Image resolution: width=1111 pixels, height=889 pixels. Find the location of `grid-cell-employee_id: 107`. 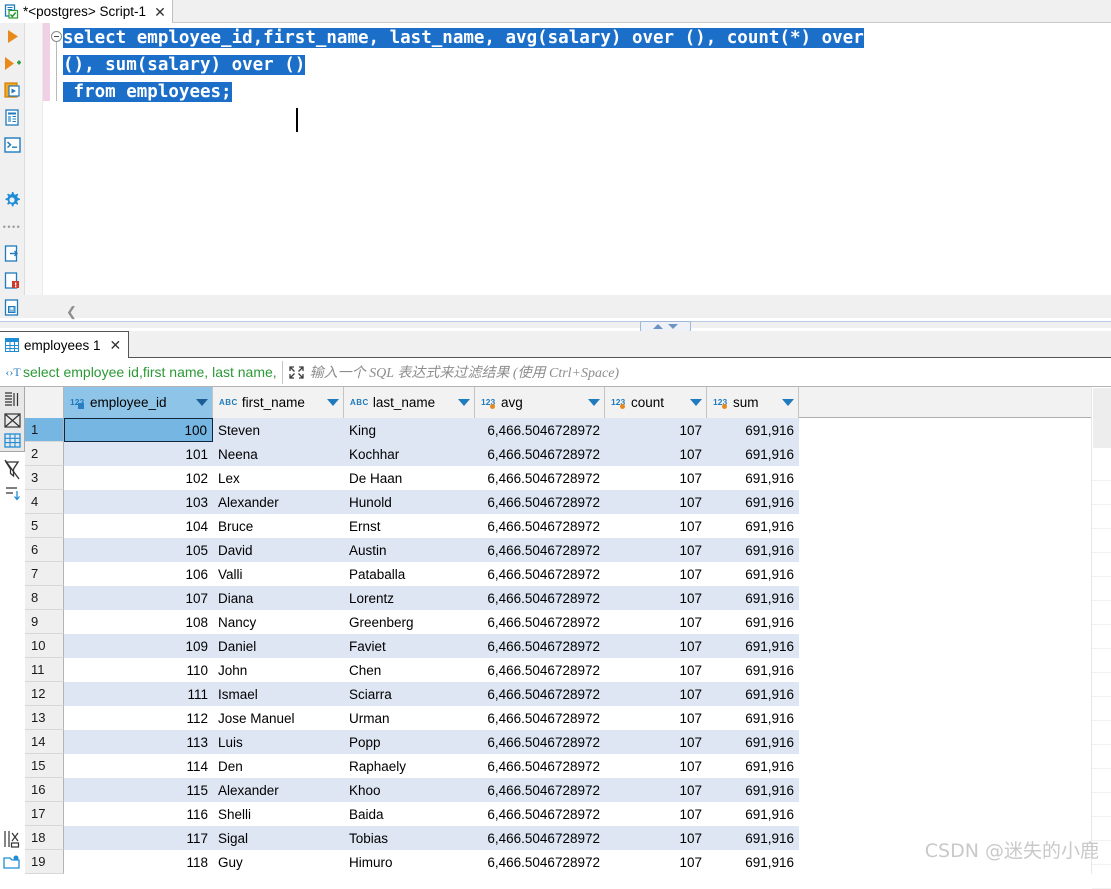

grid-cell-employee_id: 107 is located at coordinates (138, 598).